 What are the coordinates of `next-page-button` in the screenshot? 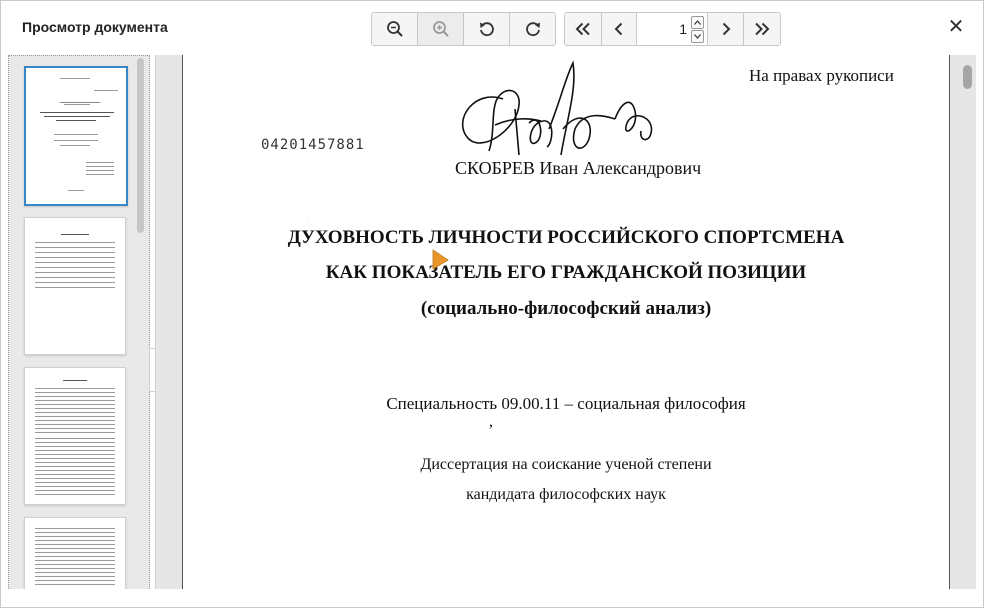 It's located at (726, 29).